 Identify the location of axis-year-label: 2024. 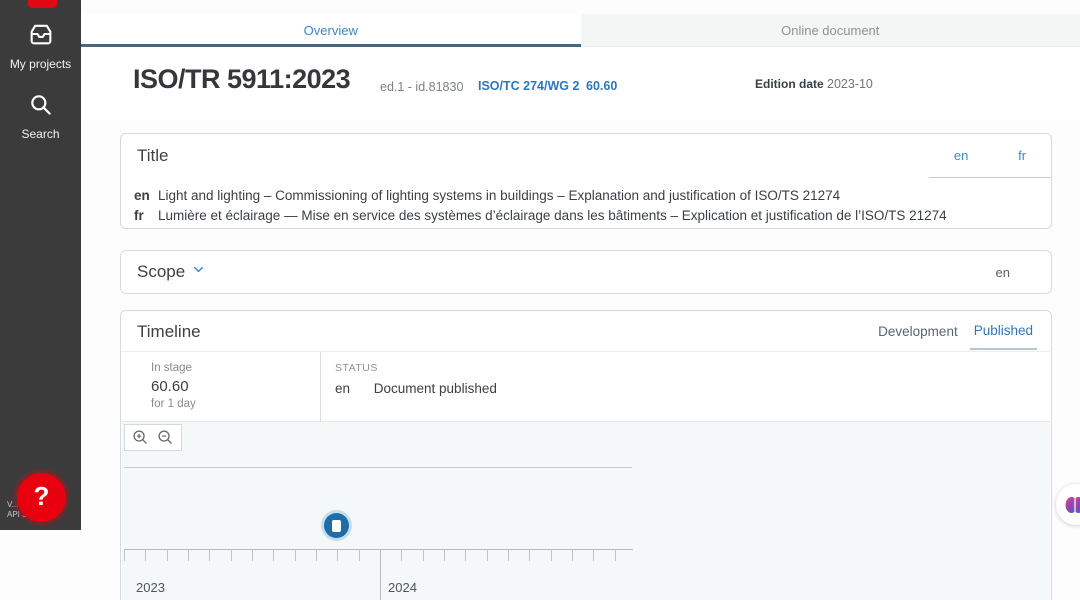
(402, 587).